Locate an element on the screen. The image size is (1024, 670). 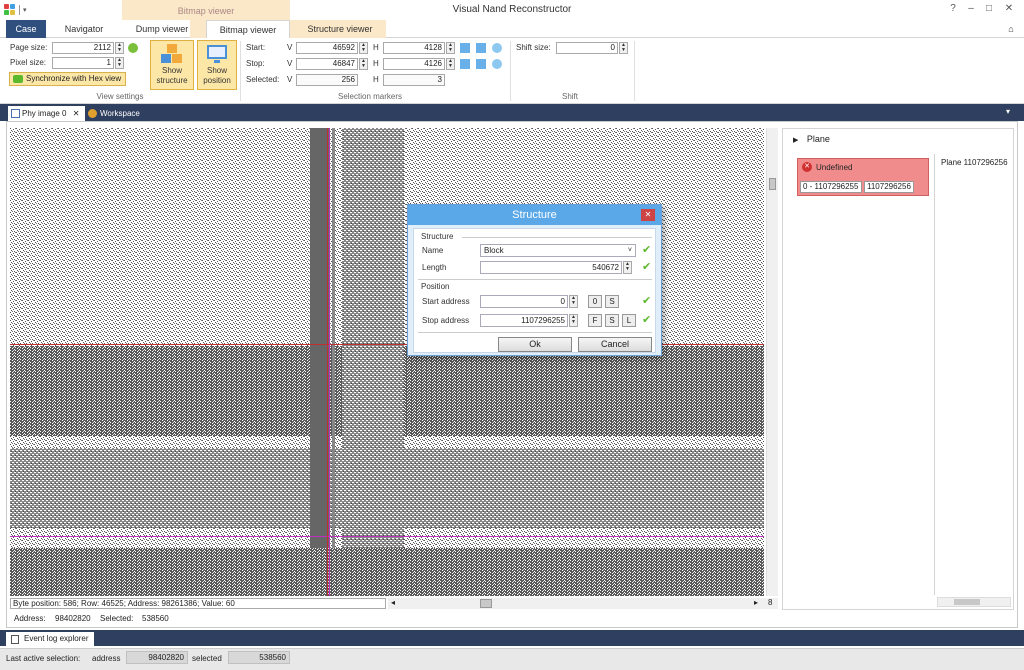
goto-stop-icon is located at coordinates (465, 64).